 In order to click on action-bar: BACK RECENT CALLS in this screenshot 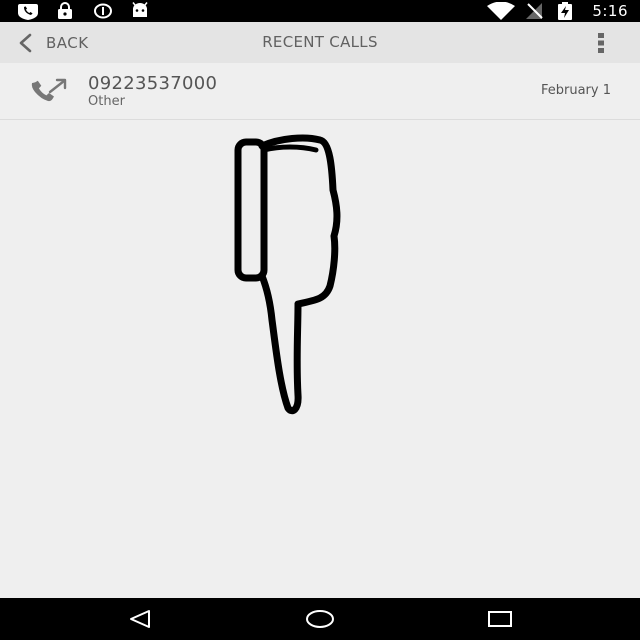, I will do `click(320, 42)`.